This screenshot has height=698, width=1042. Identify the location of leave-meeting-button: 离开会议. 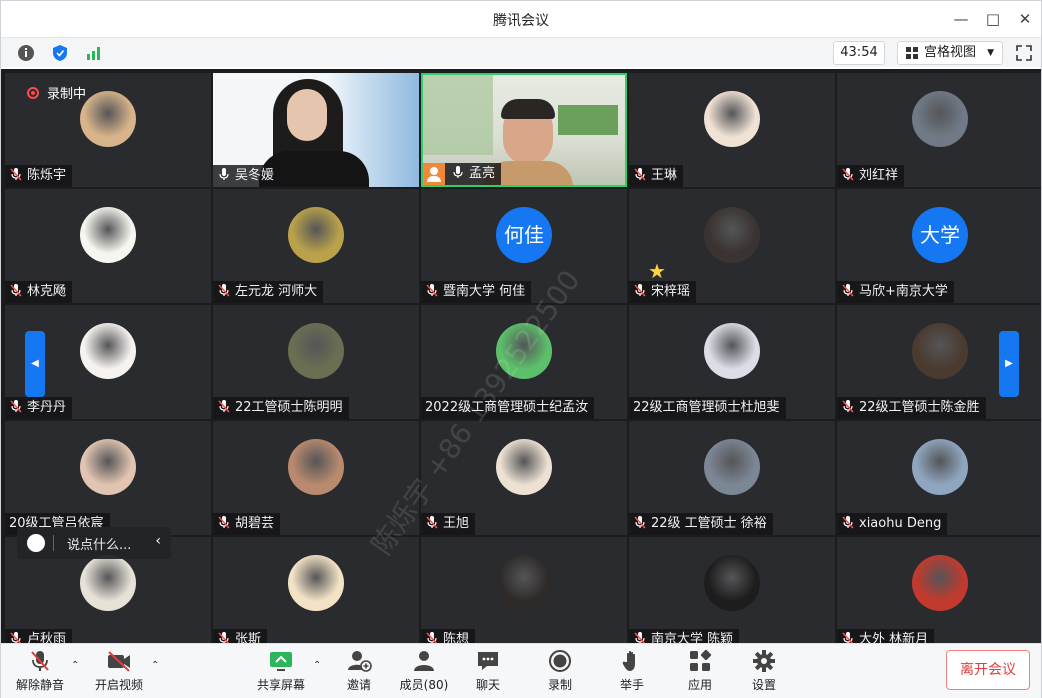
(988, 670).